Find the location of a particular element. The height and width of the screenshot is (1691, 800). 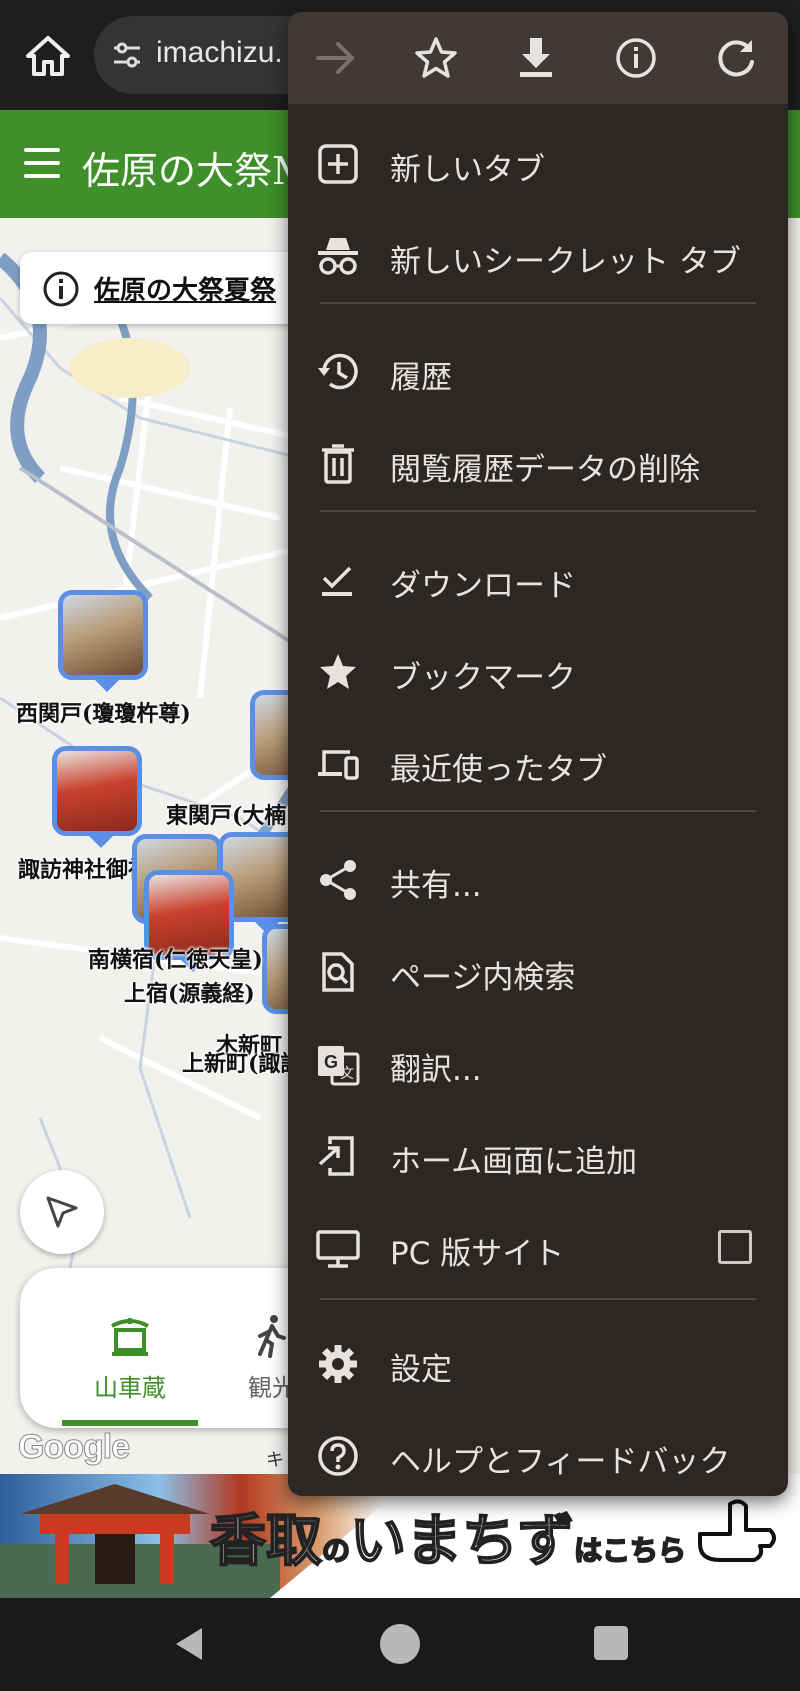

back-icon is located at coordinates (190, 1644).